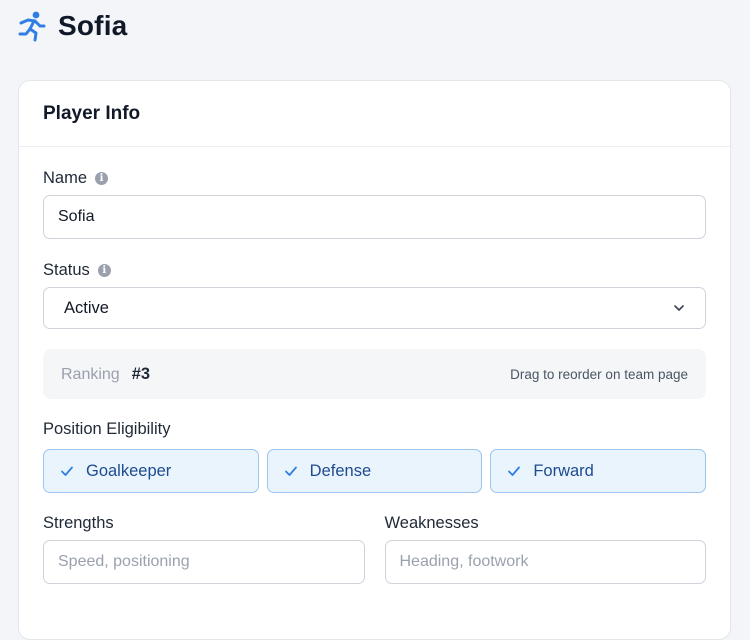 The image size is (750, 640). I want to click on weaknesses-input, so click(545, 562).